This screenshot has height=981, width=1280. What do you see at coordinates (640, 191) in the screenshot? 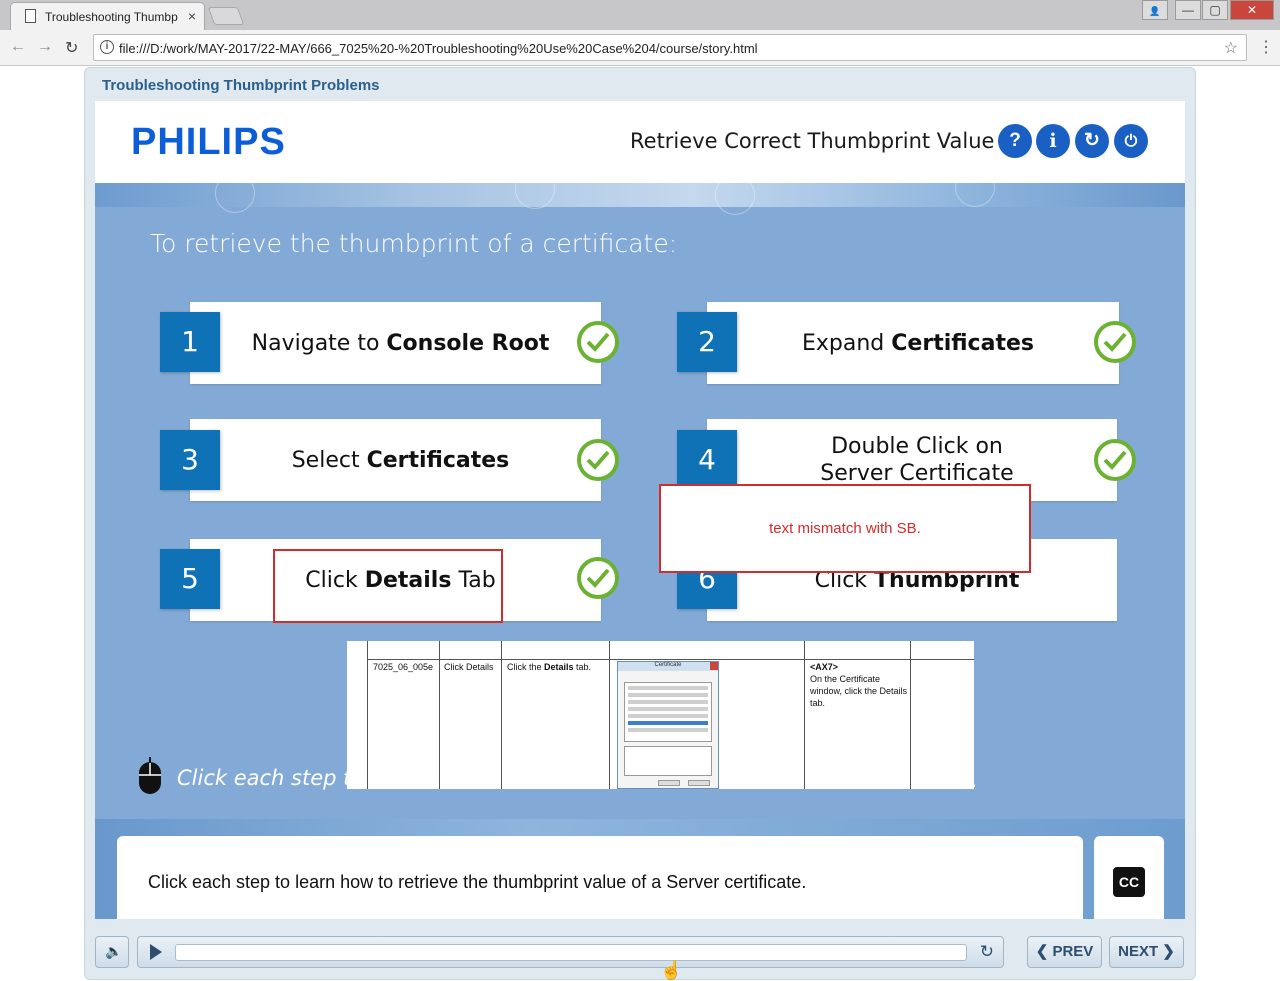
I see `decorative-pattern-band` at bounding box center [640, 191].